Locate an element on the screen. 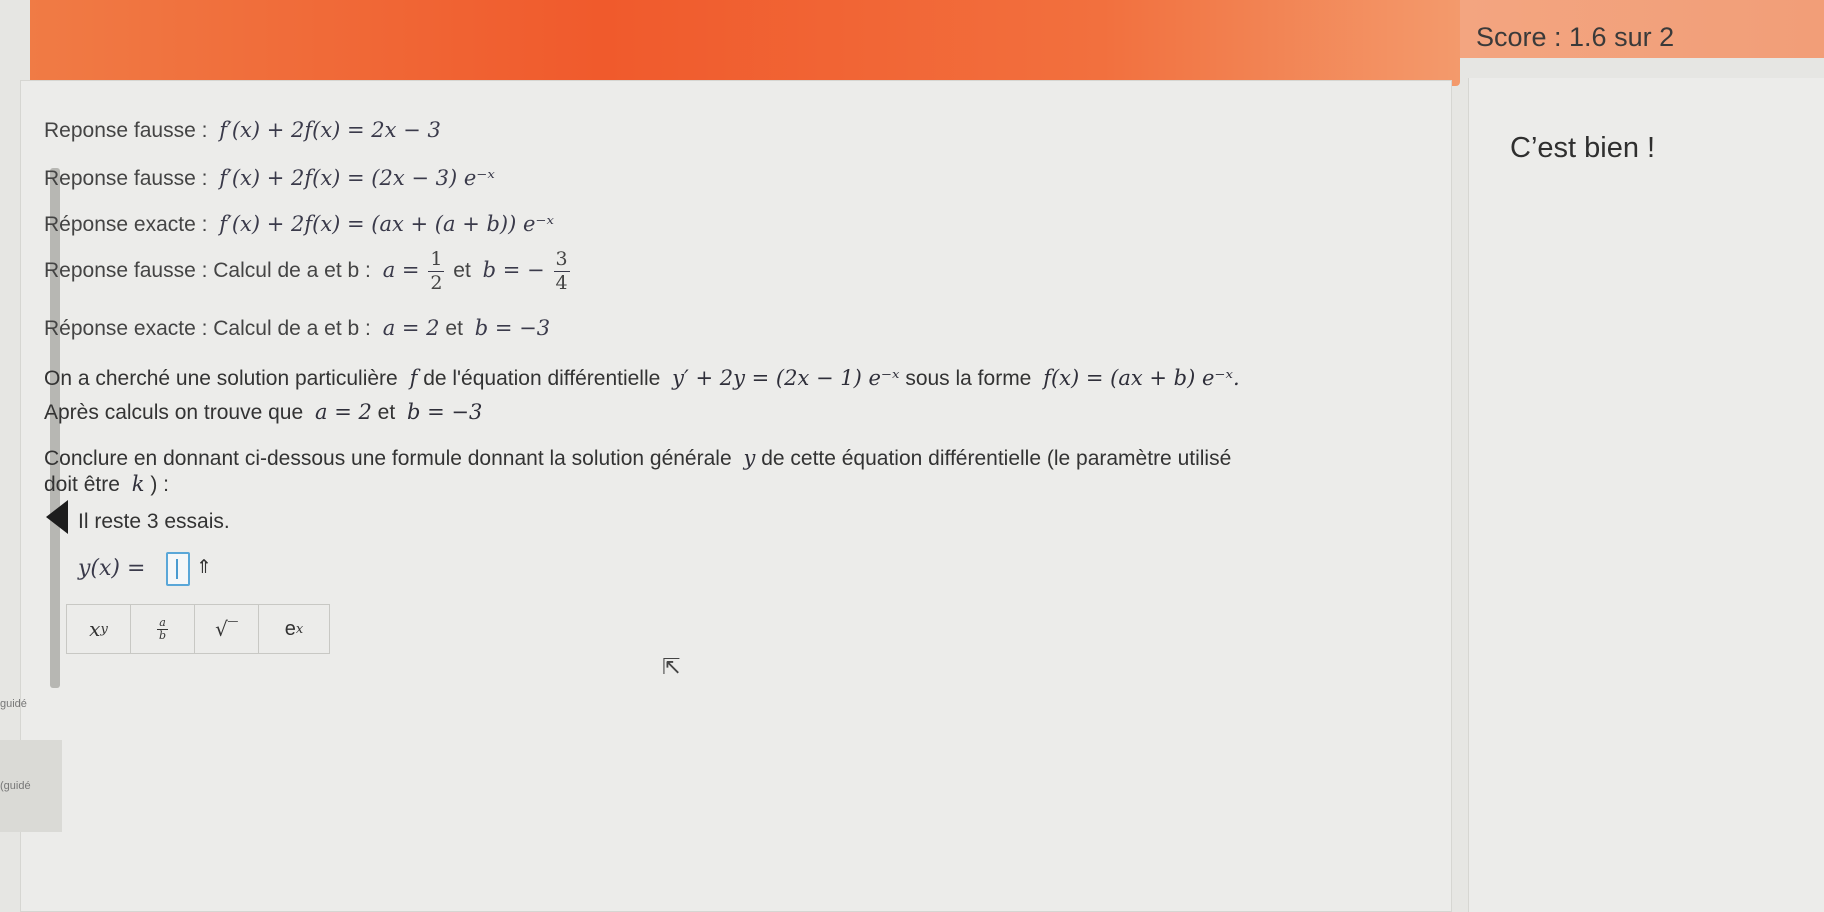  sqrt-icon: √‾ is located at coordinates (226, 629).